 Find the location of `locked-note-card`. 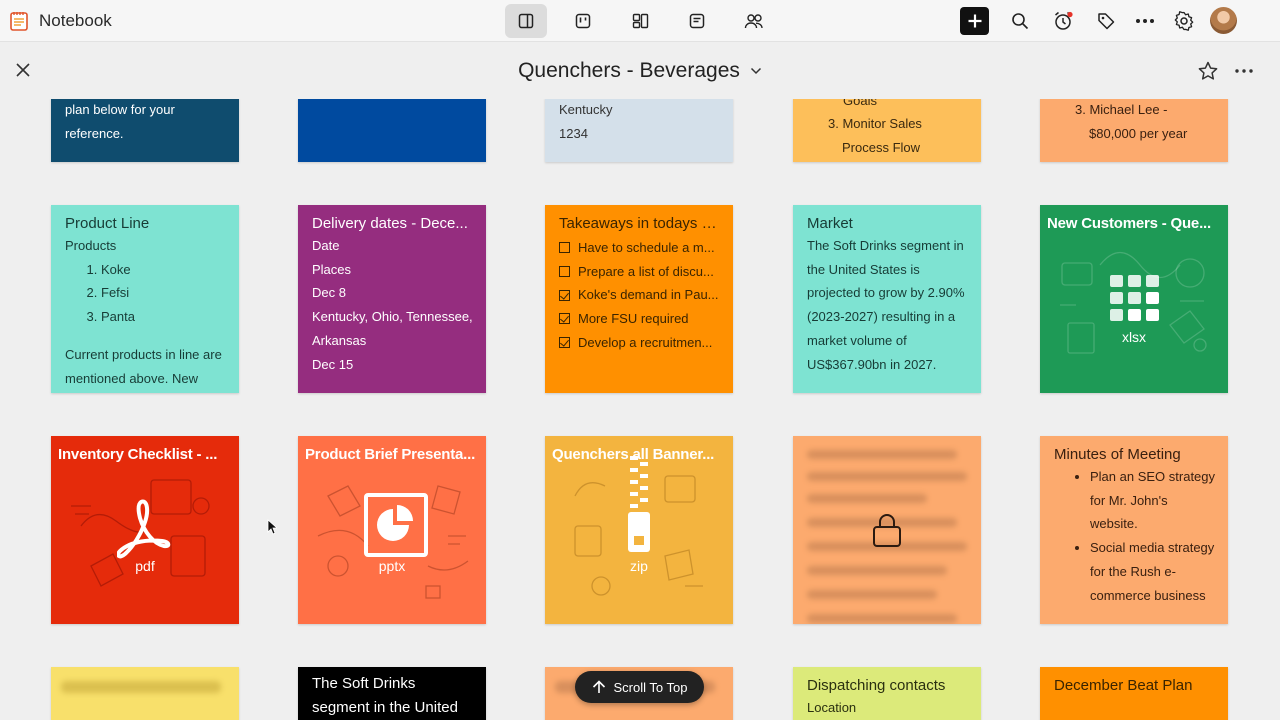

locked-note-card is located at coordinates (887, 530).